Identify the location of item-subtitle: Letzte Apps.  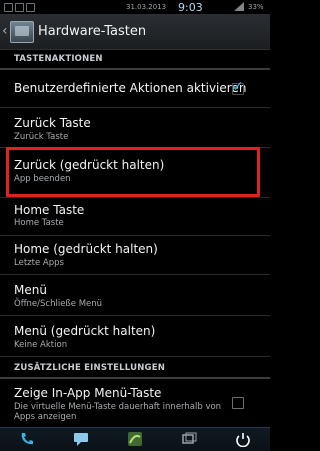
(39, 263).